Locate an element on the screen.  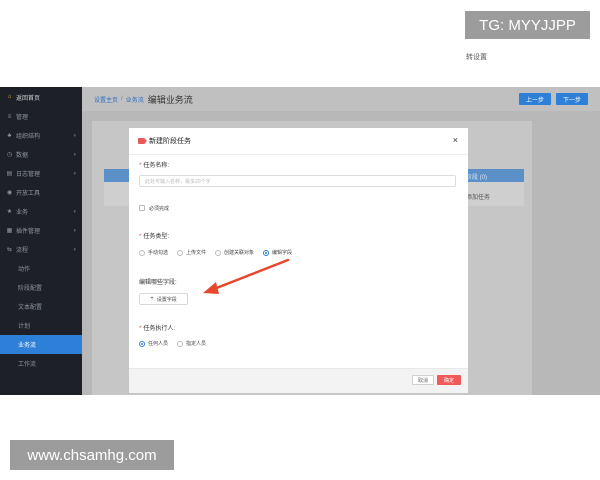
arrow-head is located at coordinates (211, 288).